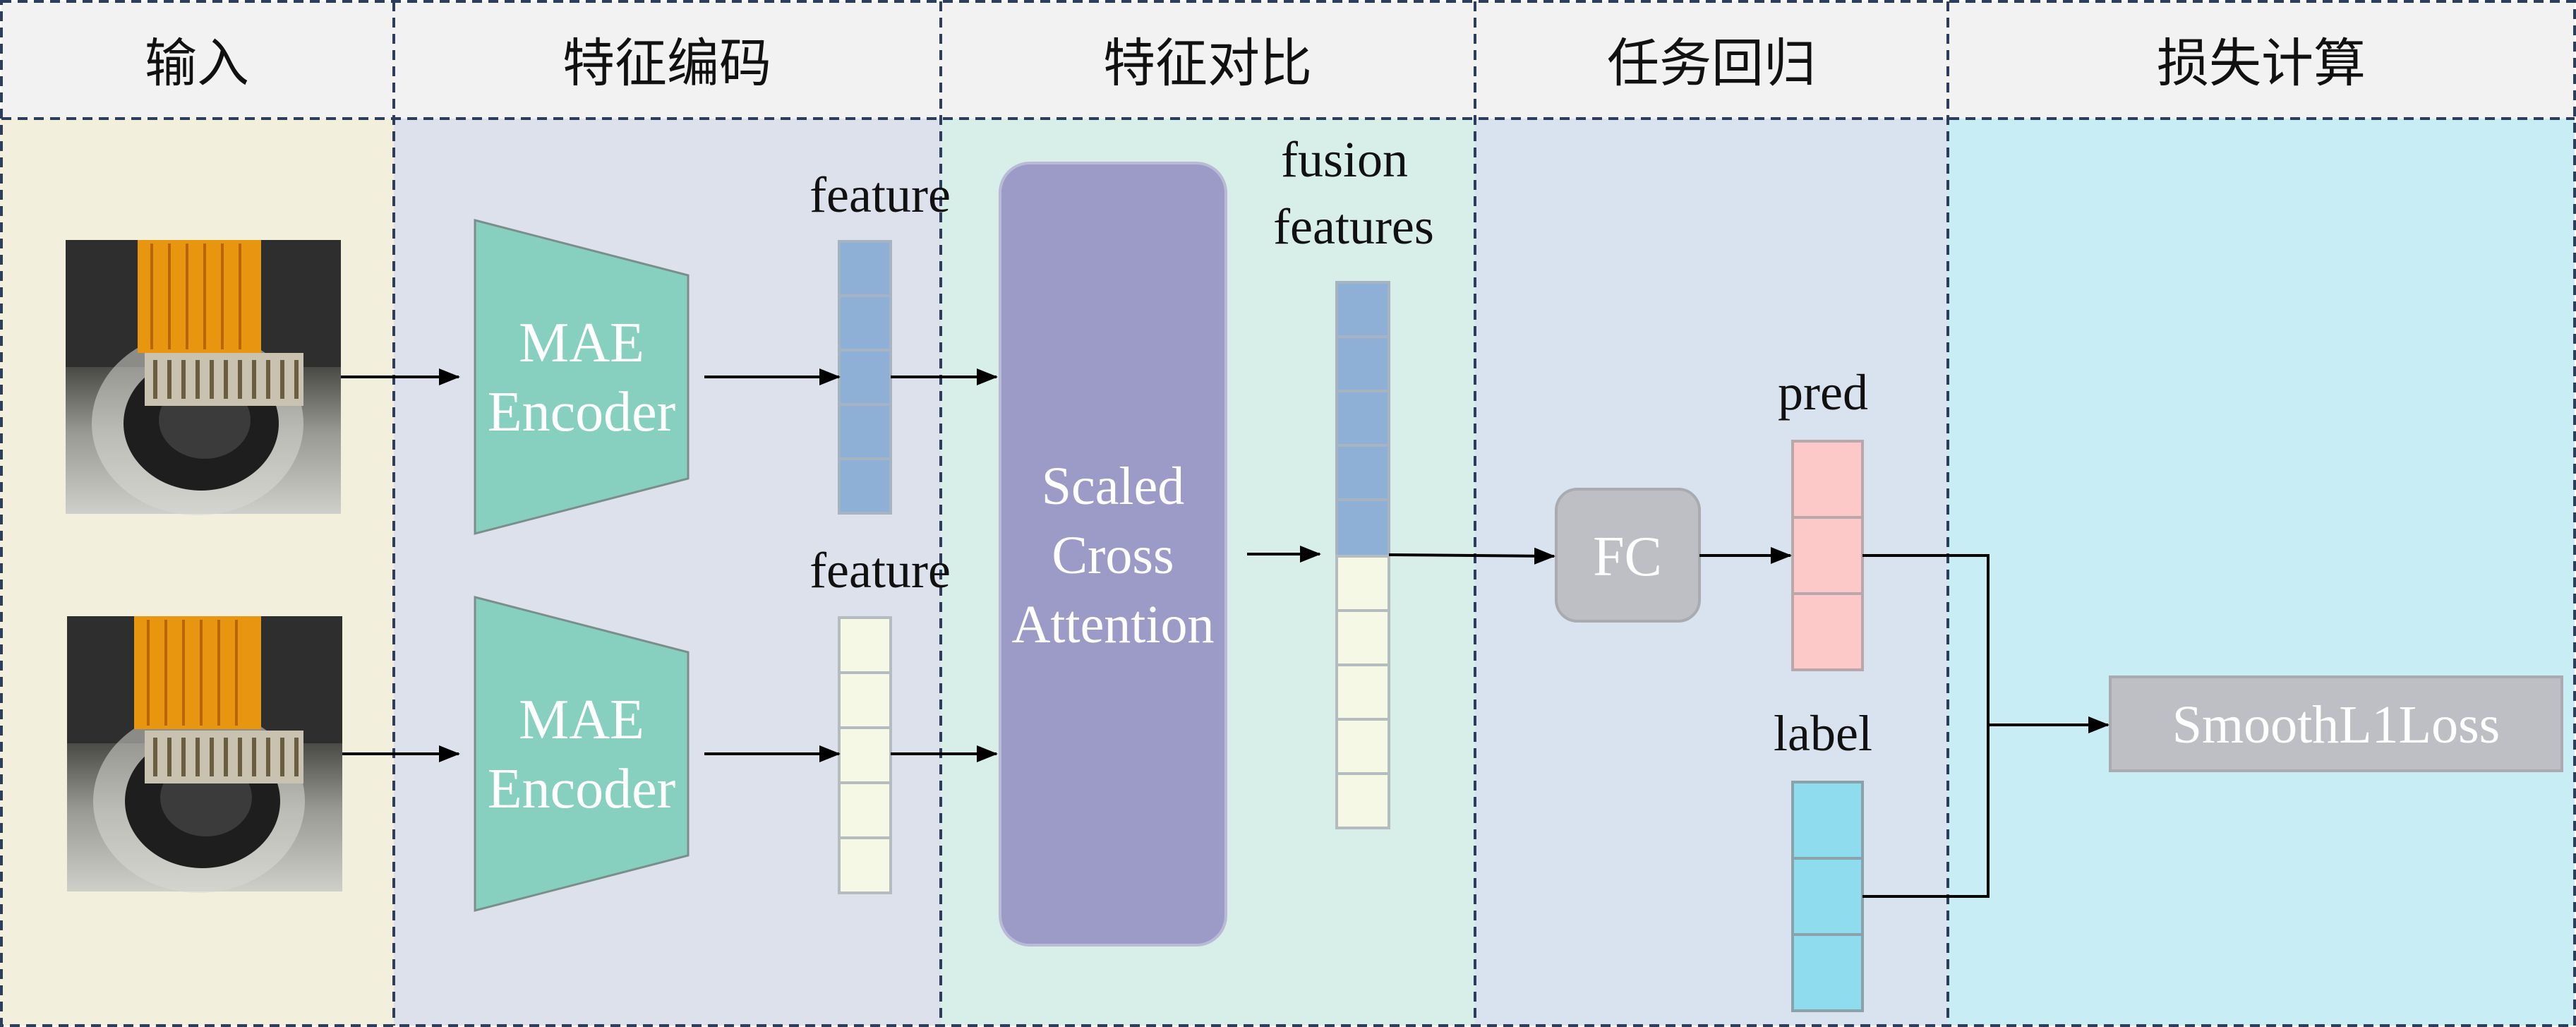 The image size is (2576, 1027). What do you see at coordinates (1113, 487) in the screenshot?
I see `attention-line1: Scaled` at bounding box center [1113, 487].